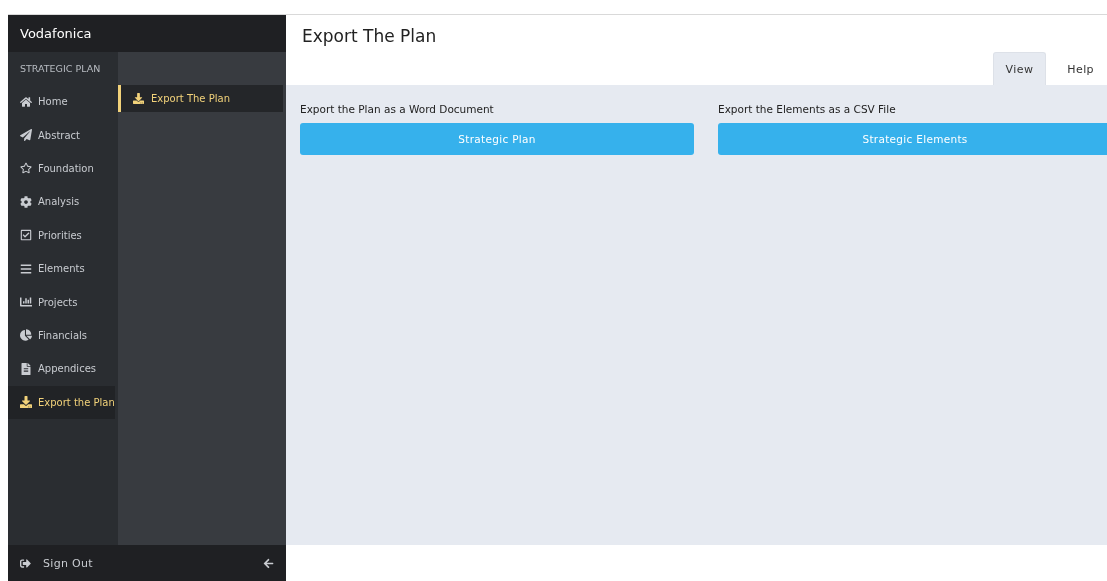  What do you see at coordinates (61, 268) in the screenshot?
I see `nav-item: Elements` at bounding box center [61, 268].